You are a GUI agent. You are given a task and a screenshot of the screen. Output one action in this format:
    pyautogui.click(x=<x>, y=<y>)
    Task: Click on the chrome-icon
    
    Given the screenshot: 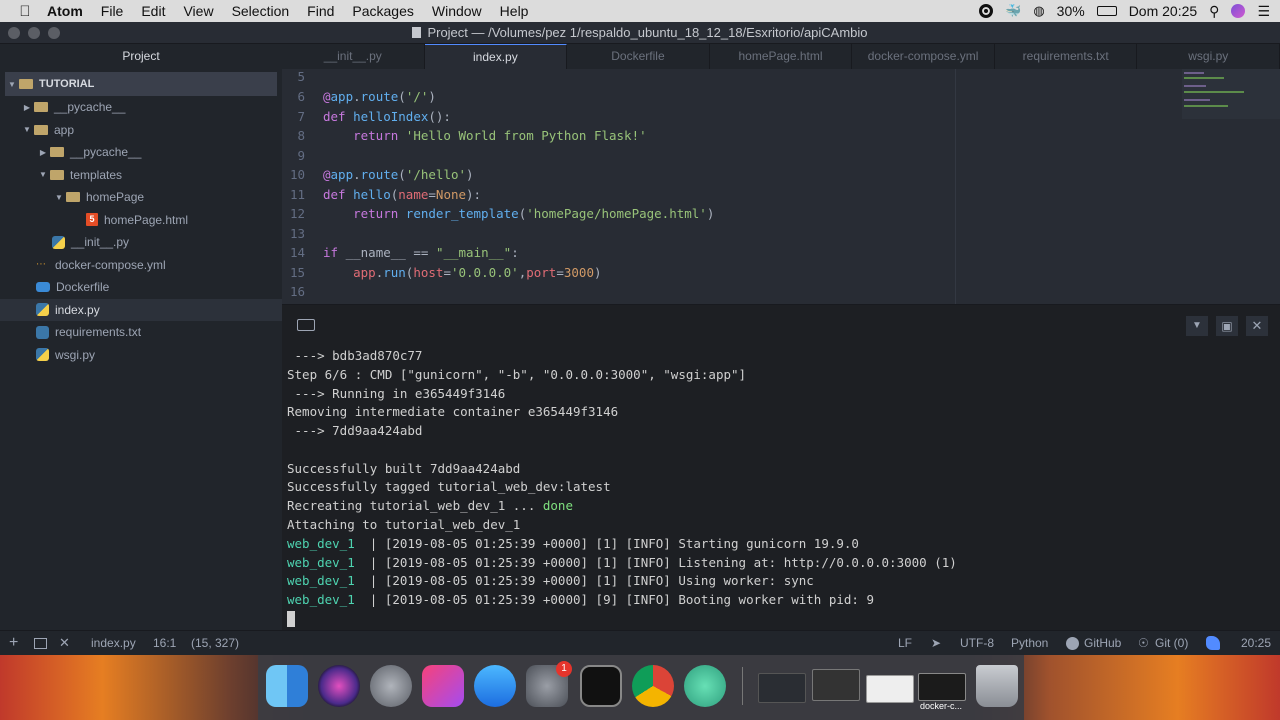 What is the action you would take?
    pyautogui.click(x=653, y=686)
    